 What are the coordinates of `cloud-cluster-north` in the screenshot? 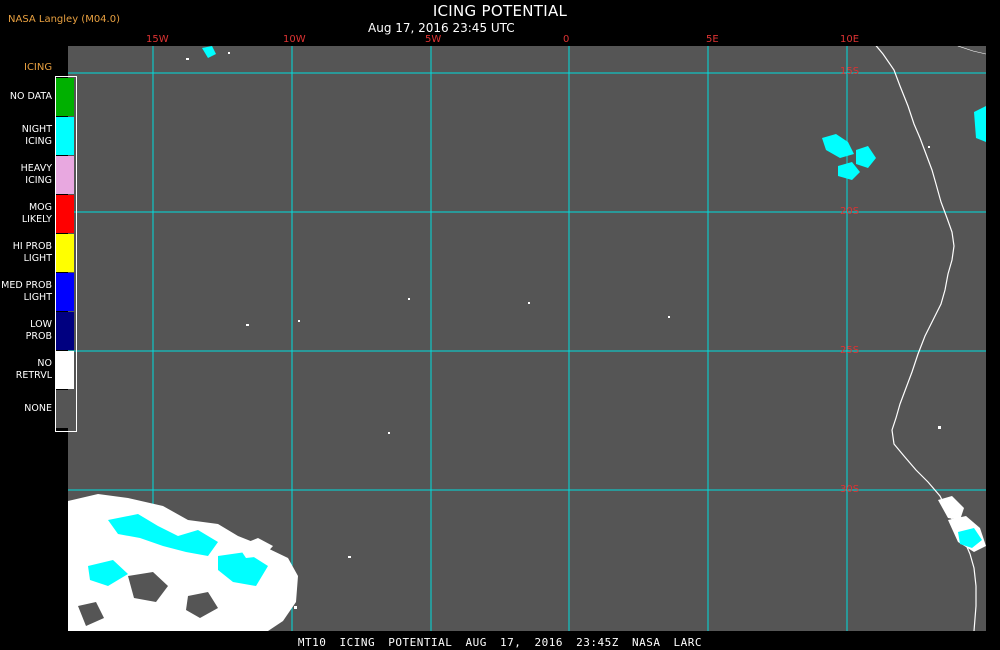 It's located at (209, 52).